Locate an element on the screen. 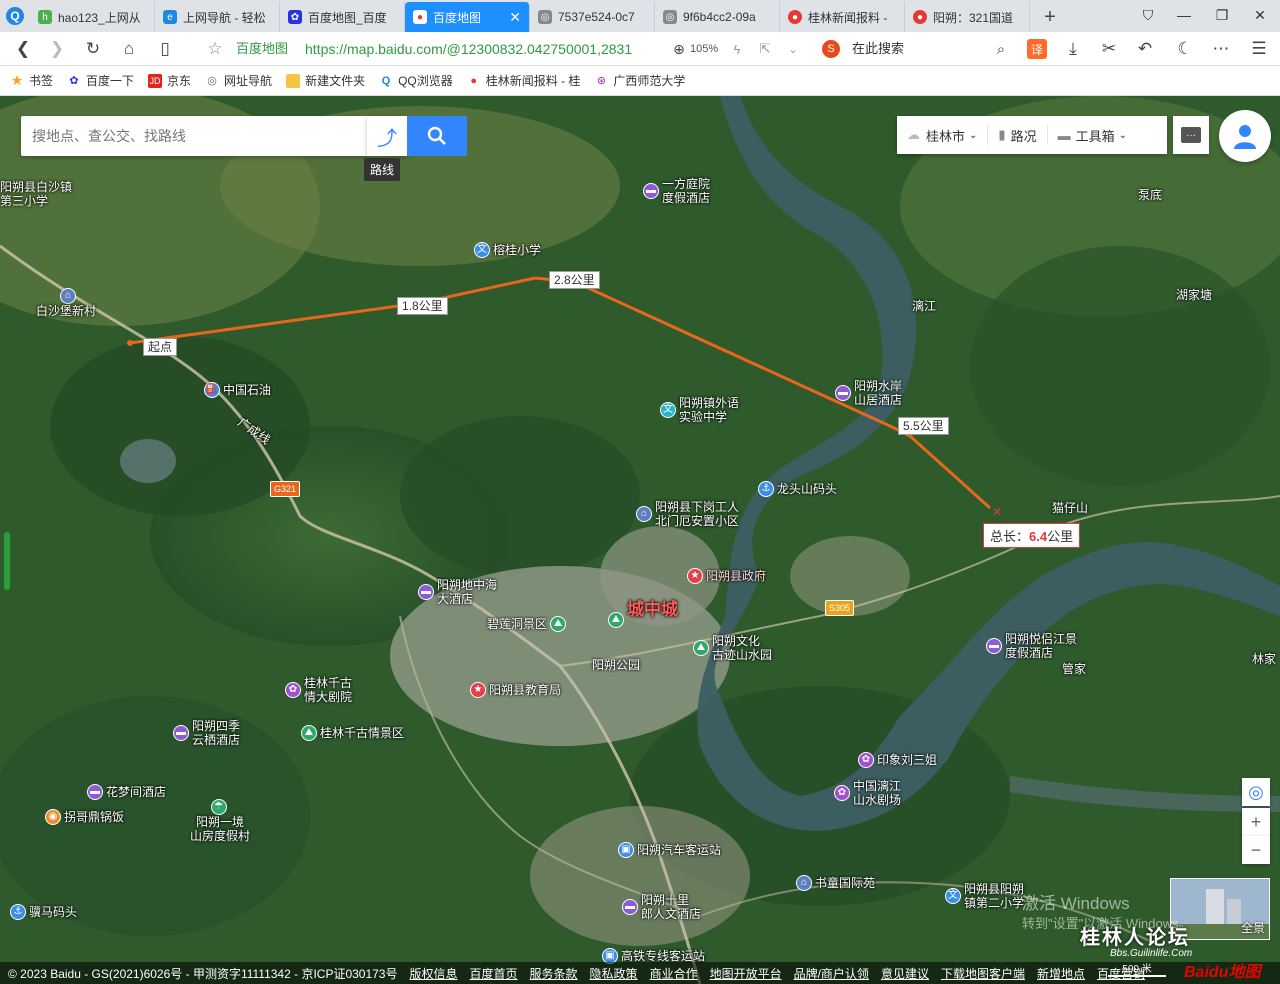 The image size is (1280, 984). bookmark-item: ◎ 网址导航 is located at coordinates (238, 80).